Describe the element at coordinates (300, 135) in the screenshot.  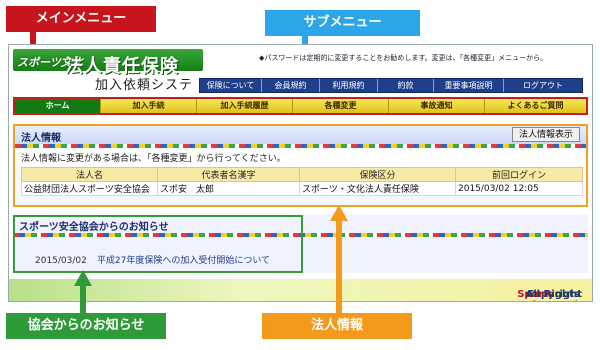
I see `corporate-info-header: 法人情報 法人情報表示` at that location.